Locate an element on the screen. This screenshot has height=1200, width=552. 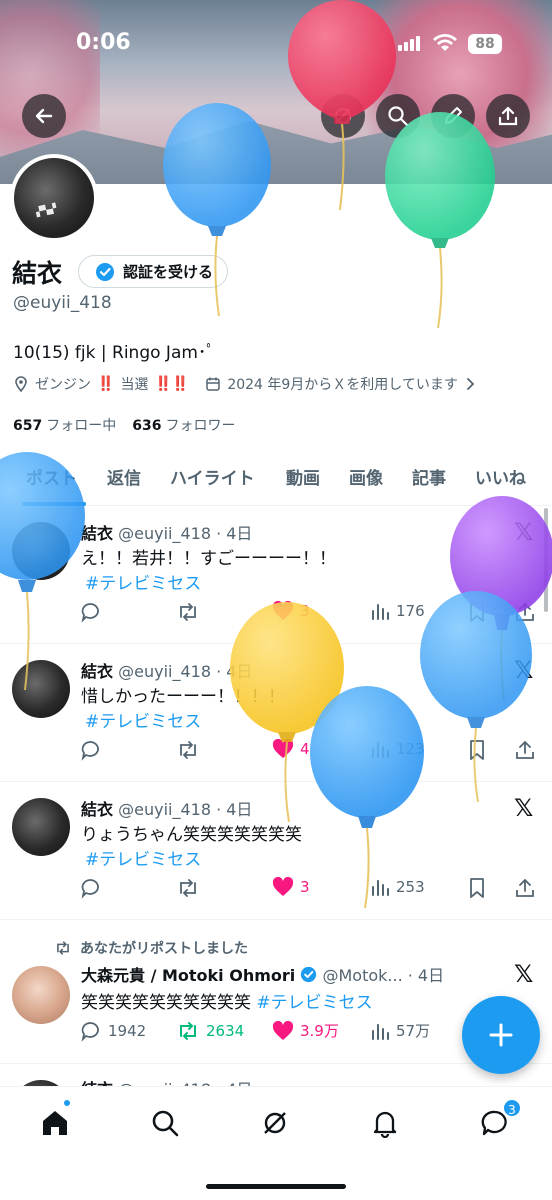
chevron-right-icon is located at coordinates (470, 384).